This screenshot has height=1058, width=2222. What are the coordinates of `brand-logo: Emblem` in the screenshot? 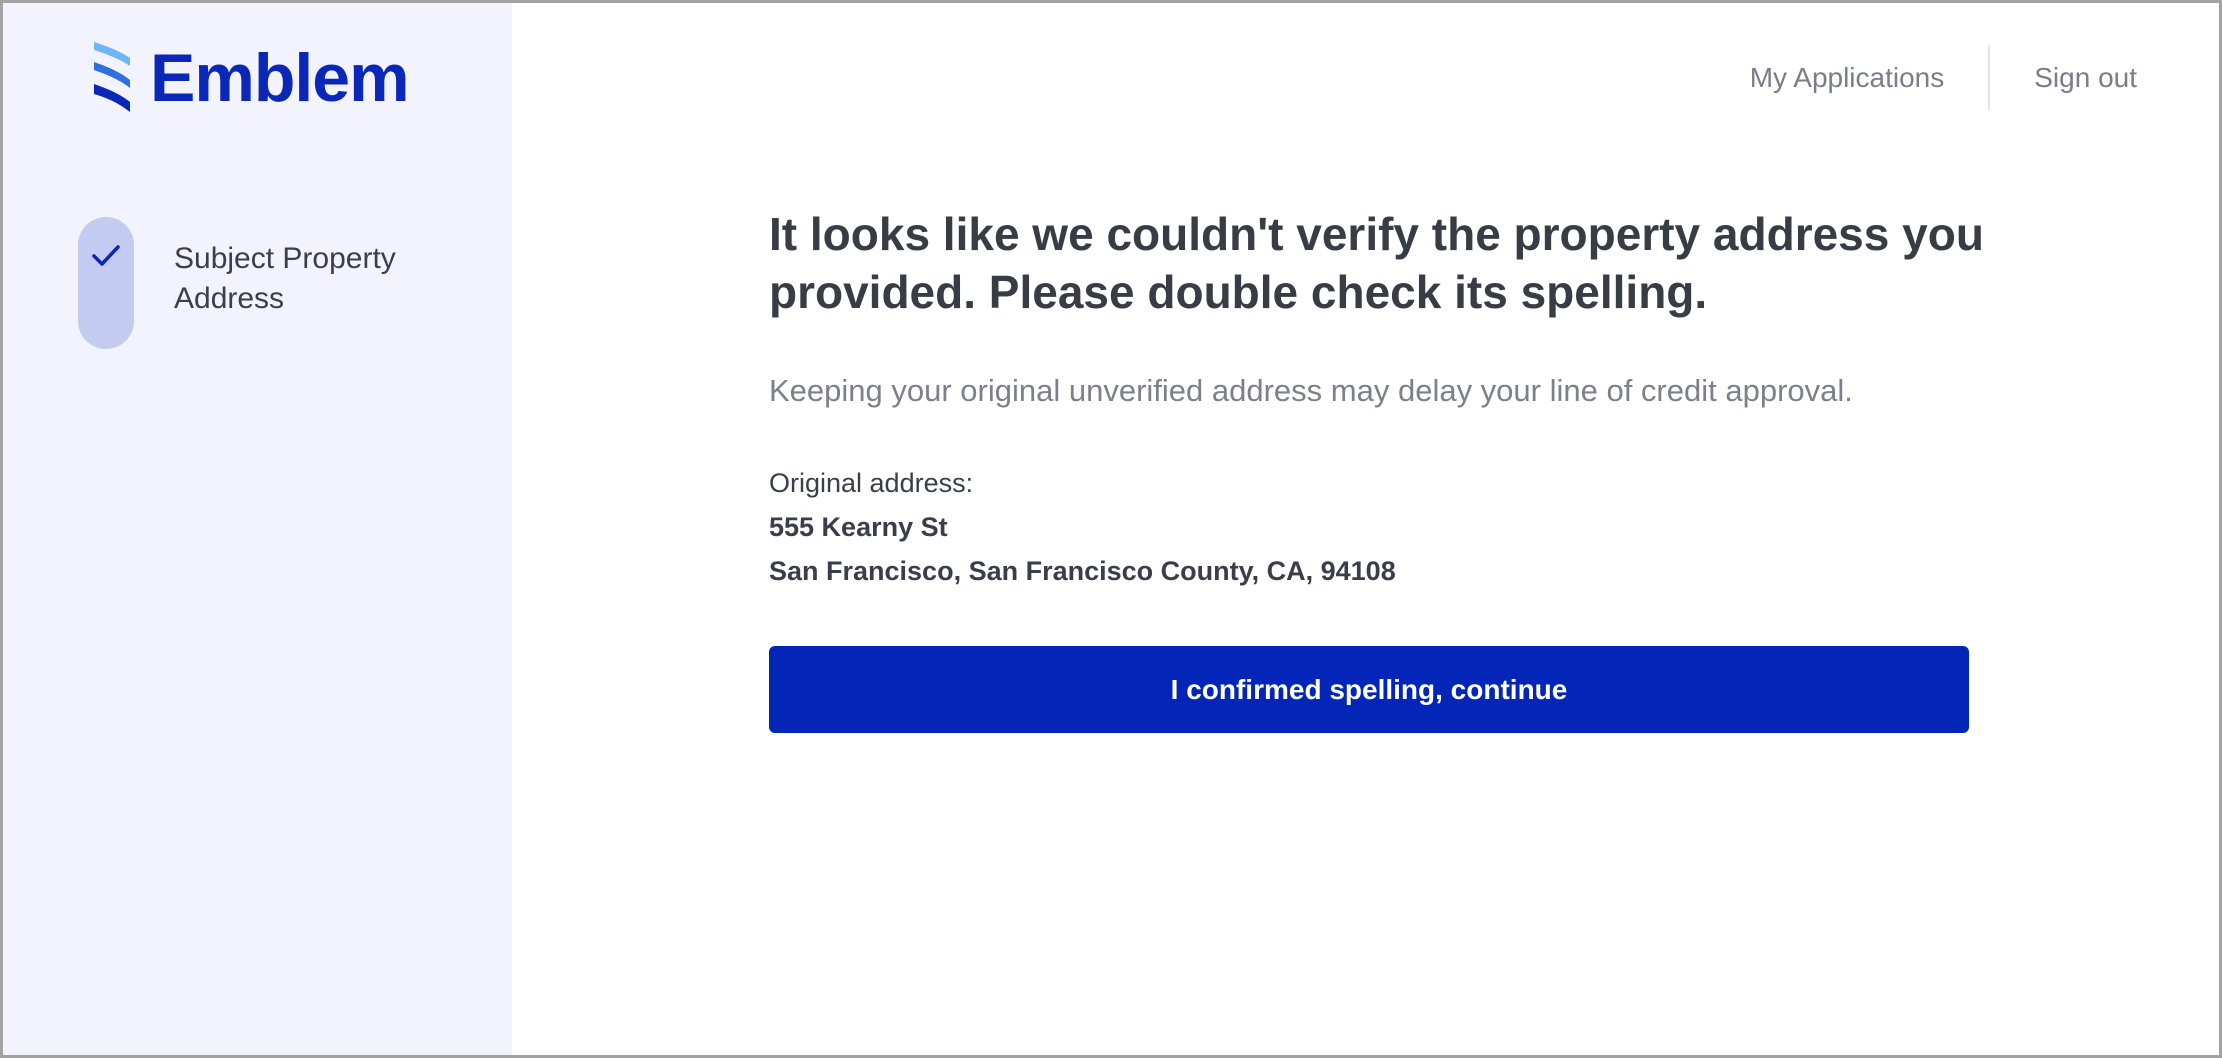 It's located at (250, 78).